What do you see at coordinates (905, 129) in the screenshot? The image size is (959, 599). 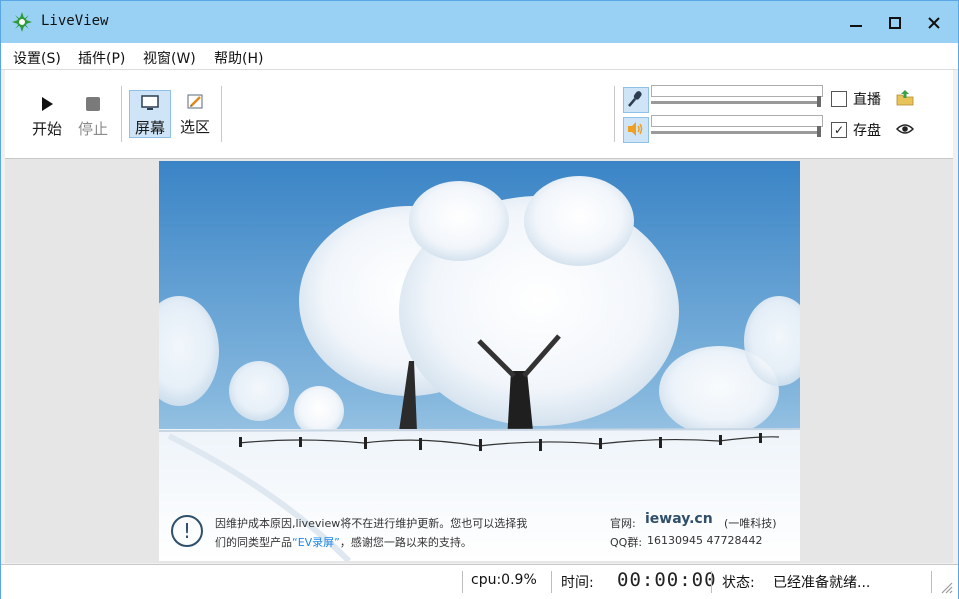 I see `eye-icon` at bounding box center [905, 129].